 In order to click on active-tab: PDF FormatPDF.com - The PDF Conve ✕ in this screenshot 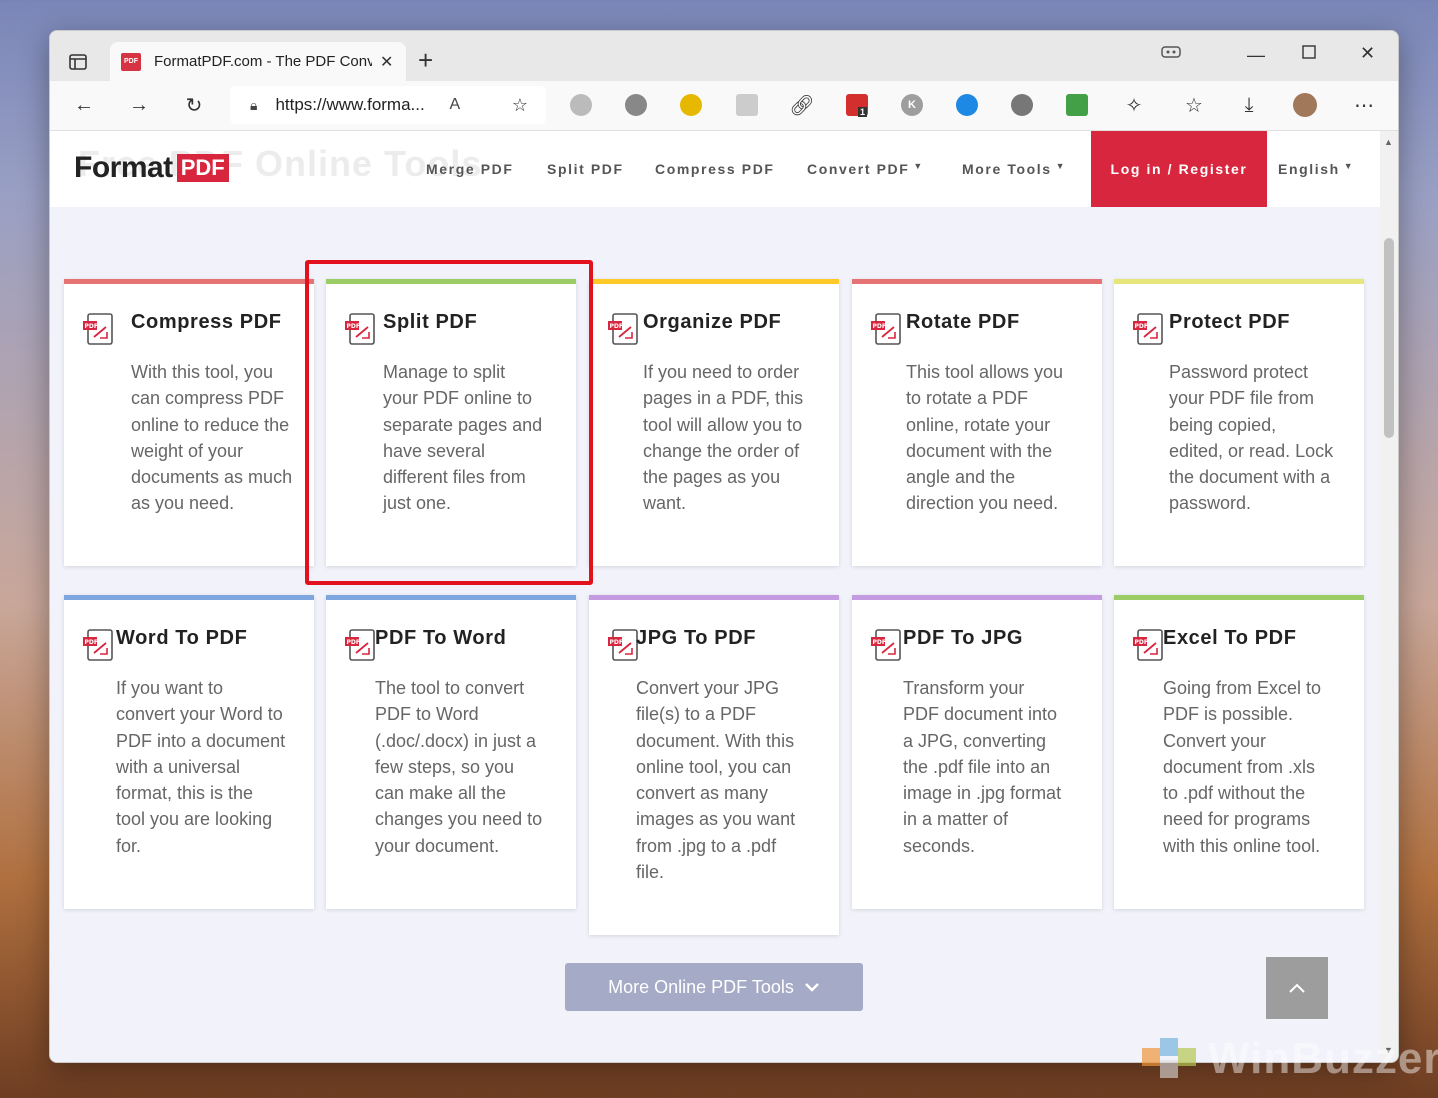, I will do `click(258, 61)`.